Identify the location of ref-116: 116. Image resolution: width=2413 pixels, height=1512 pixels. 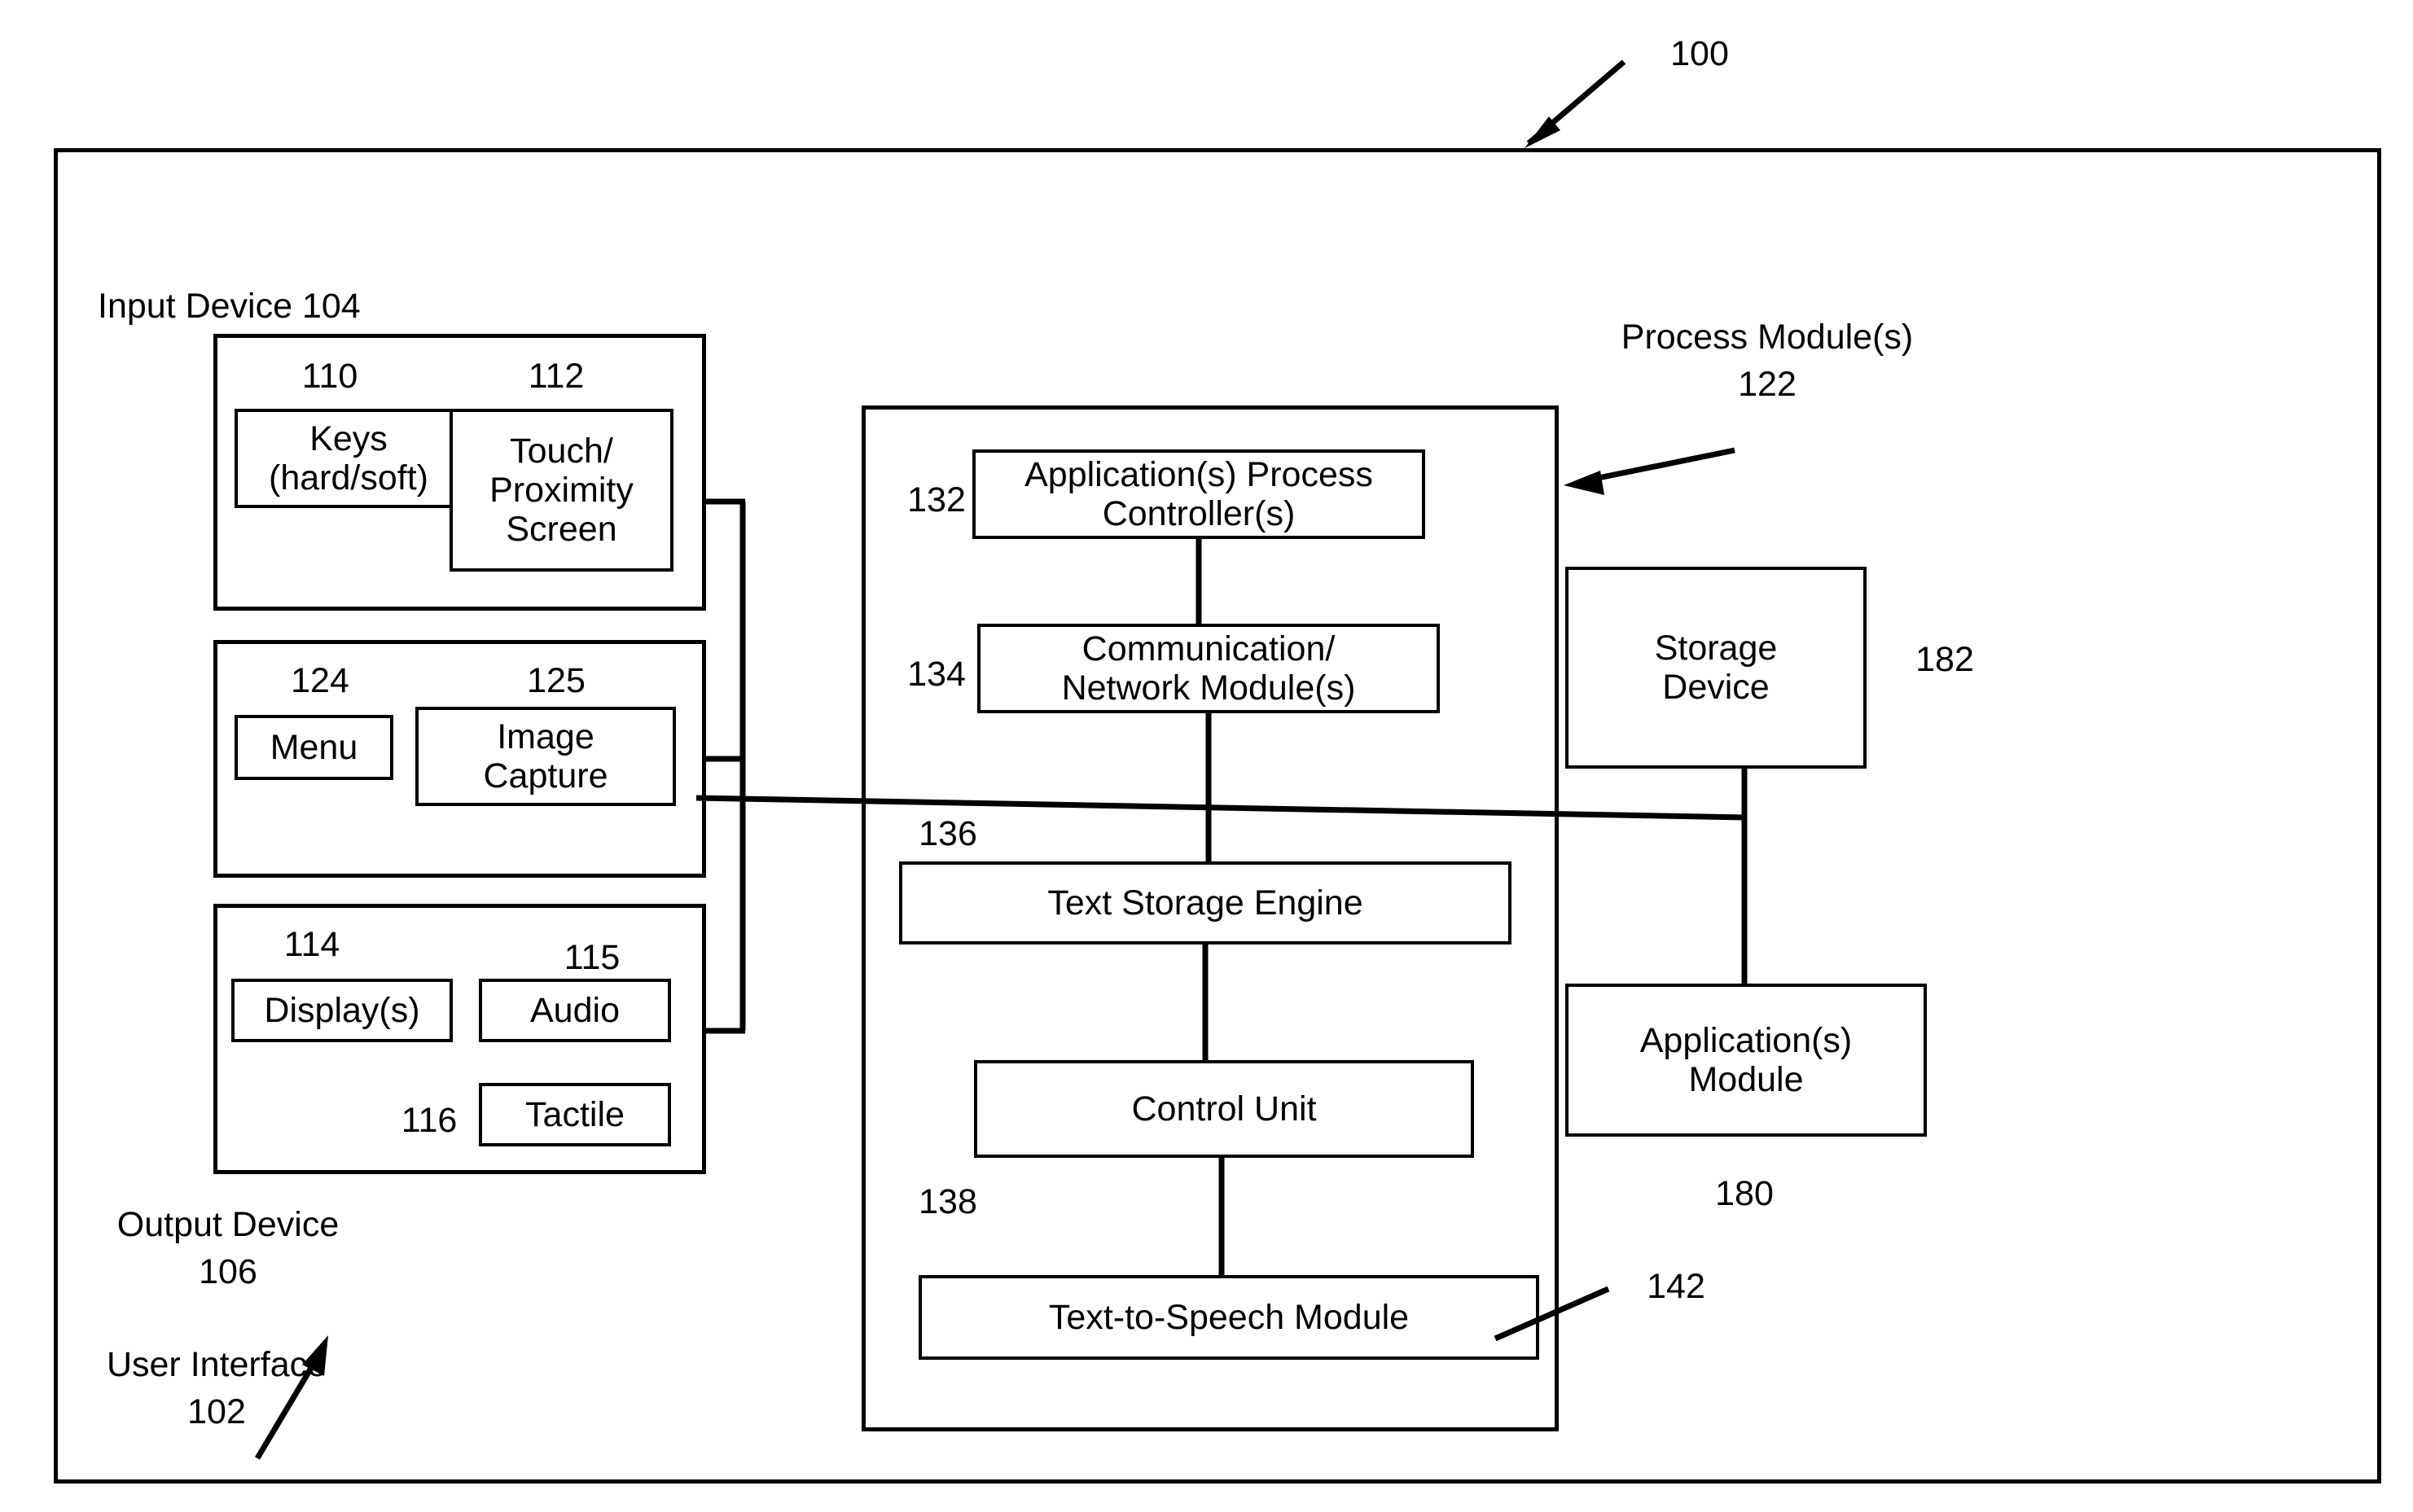
(429, 1120).